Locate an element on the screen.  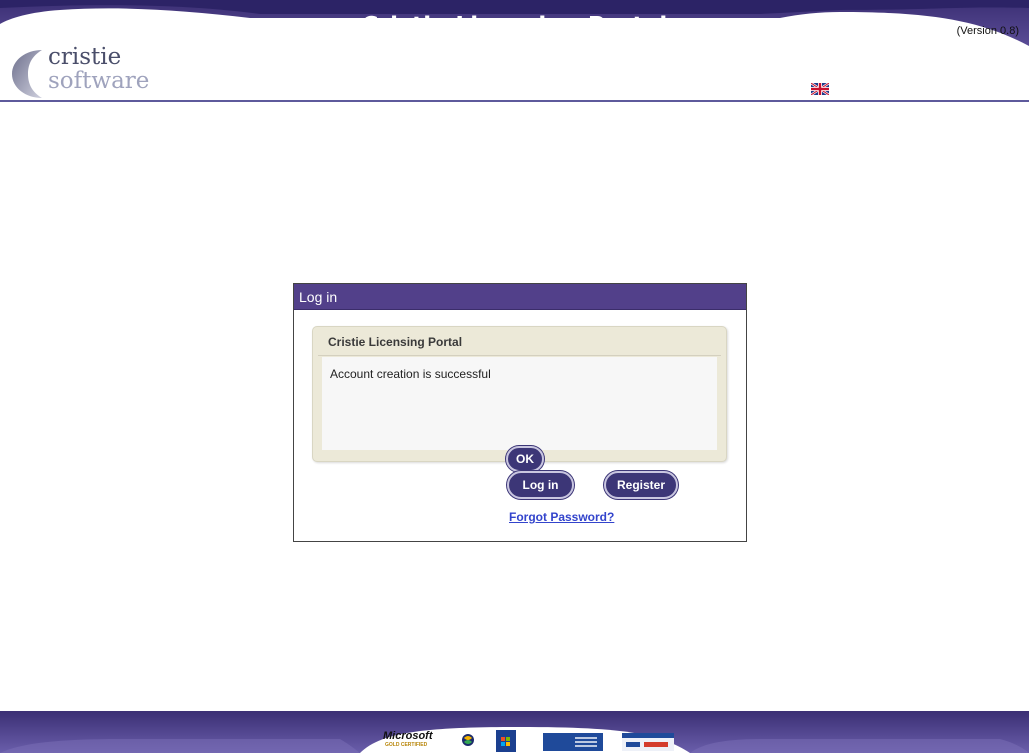
ibm-advanced-partner-badge-icon is located at coordinates (573, 742).